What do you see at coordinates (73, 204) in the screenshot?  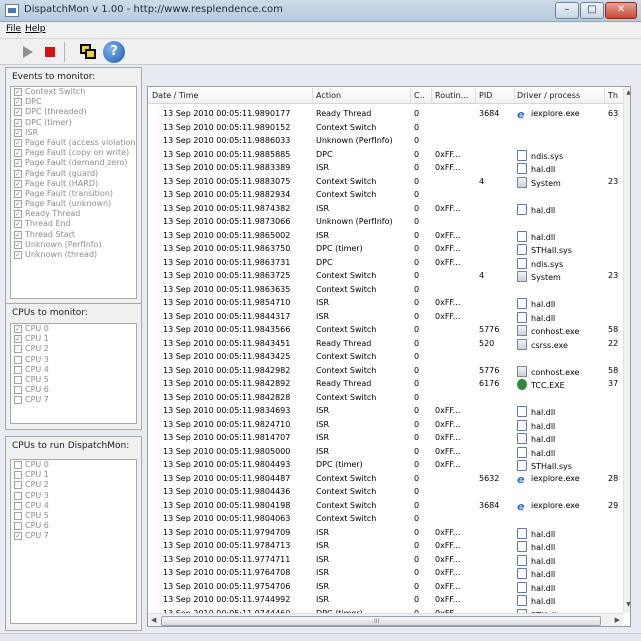 I see `event-checkbox: ✓ Page Fault (unknown)` at bounding box center [73, 204].